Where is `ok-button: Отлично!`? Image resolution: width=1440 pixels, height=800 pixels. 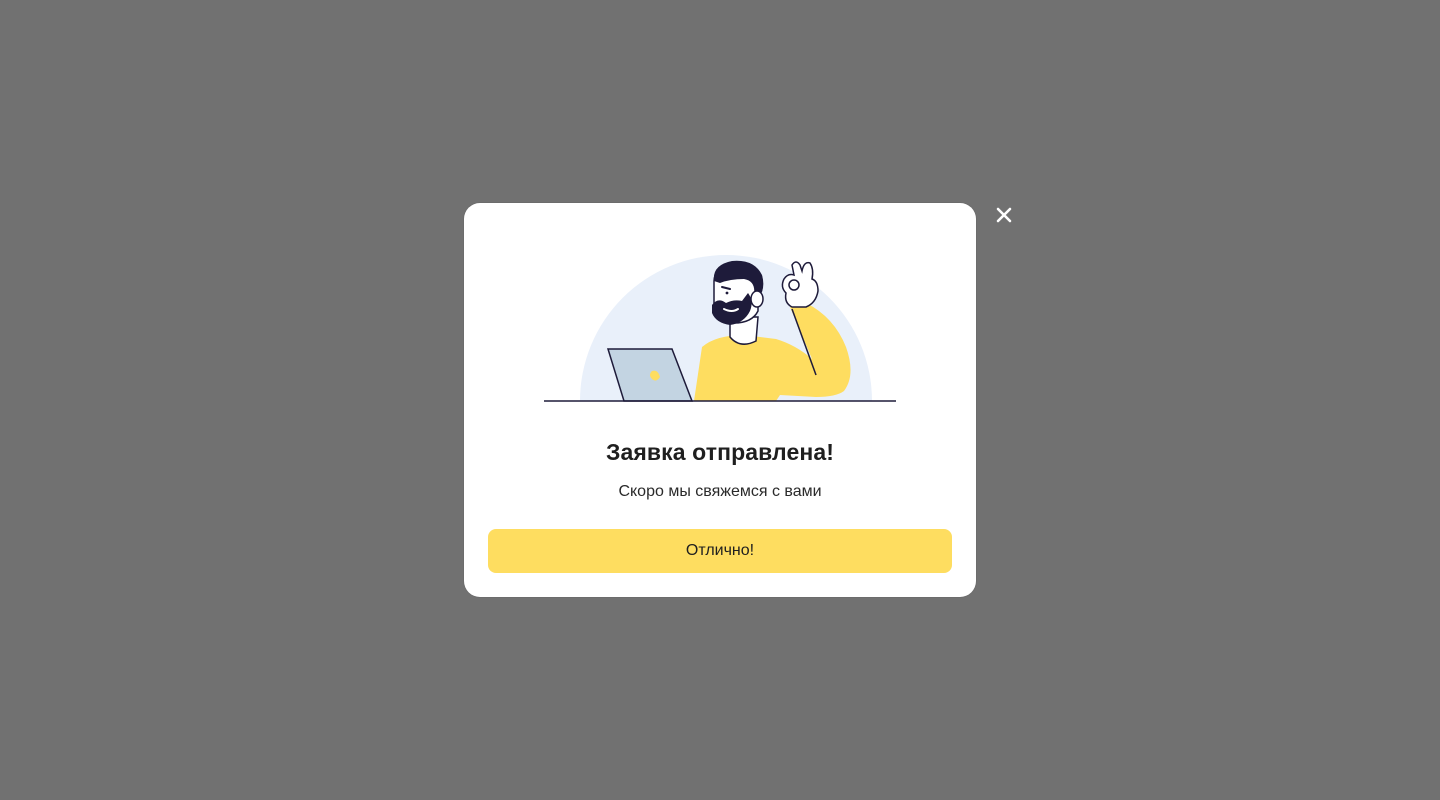 ok-button: Отлично! is located at coordinates (720, 551).